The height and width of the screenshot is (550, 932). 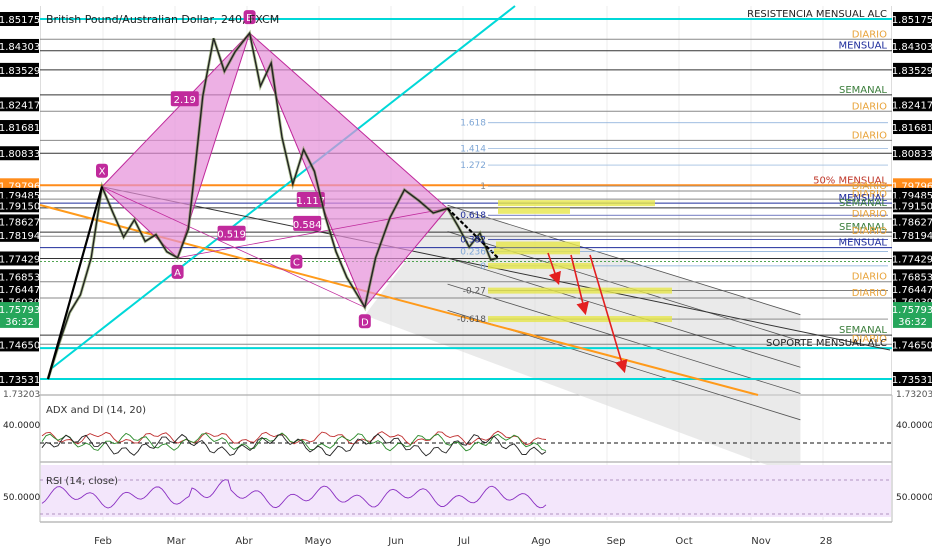 What do you see at coordinates (914, 426) in the screenshot?
I see `adx-axis-label-right: 40.0000` at bounding box center [914, 426].